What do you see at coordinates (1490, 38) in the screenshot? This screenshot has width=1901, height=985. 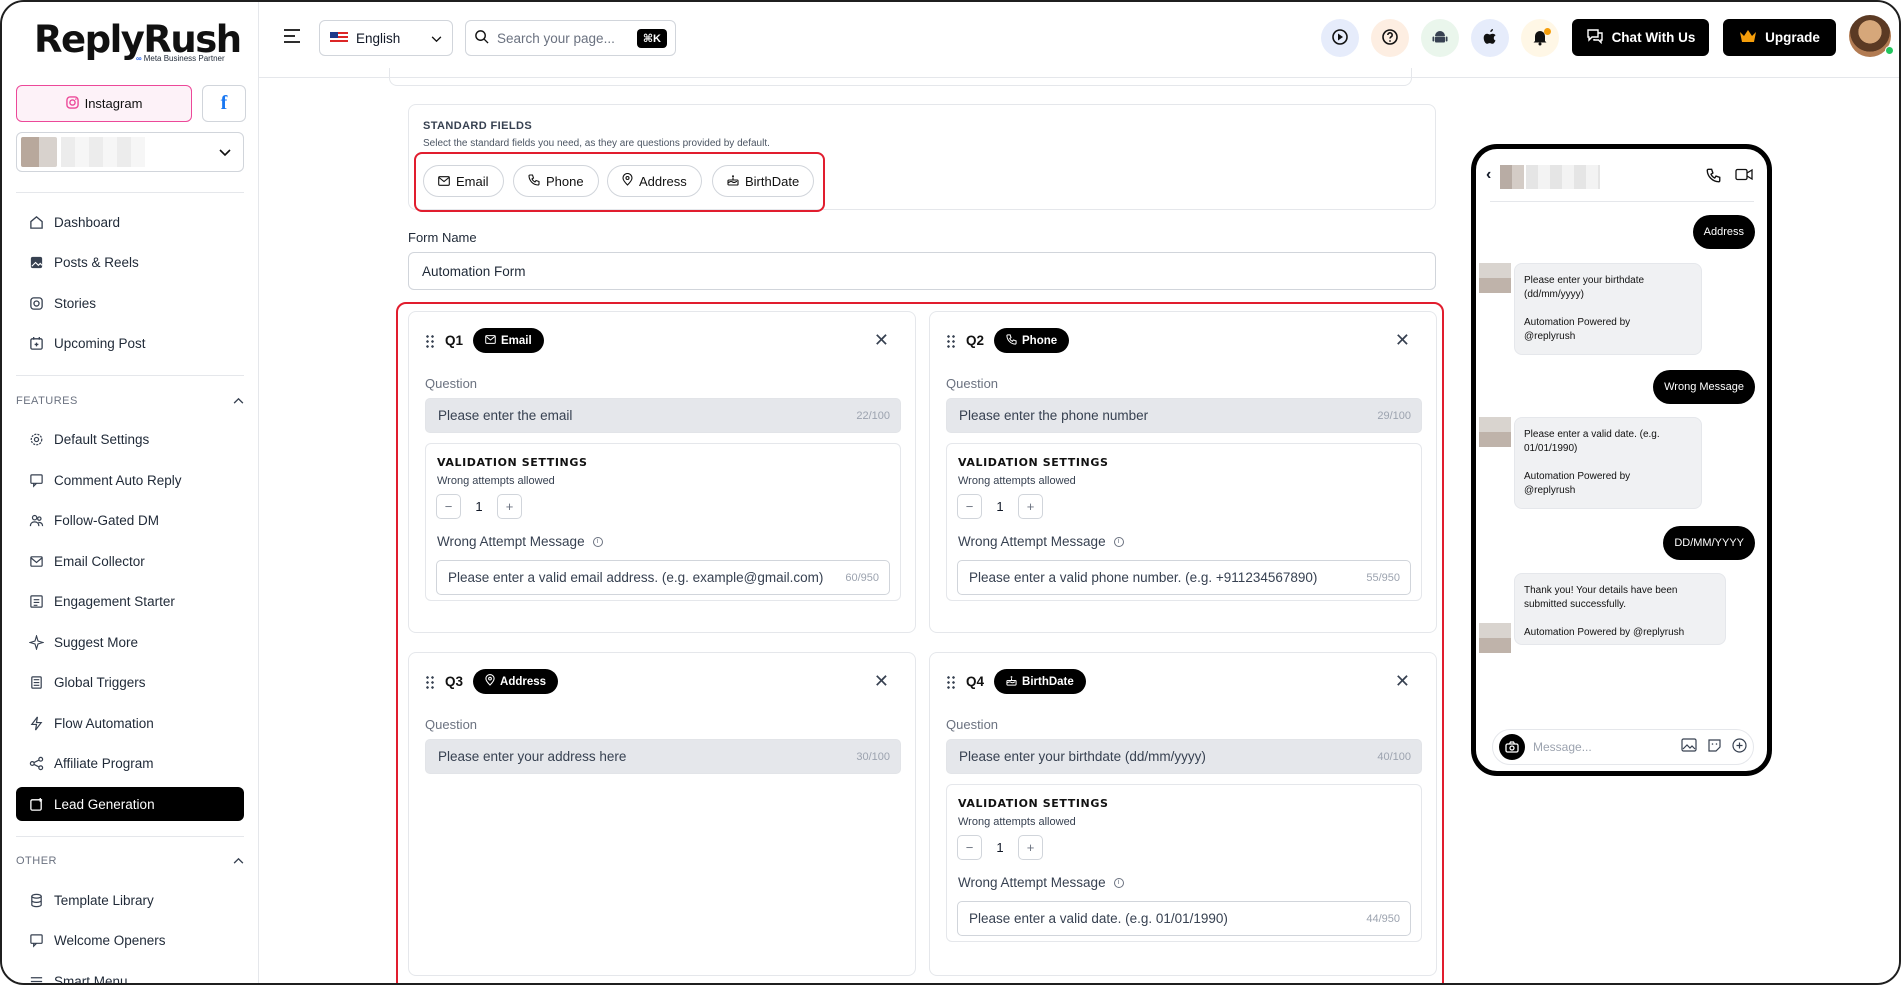 I see `ios-app-button` at bounding box center [1490, 38].